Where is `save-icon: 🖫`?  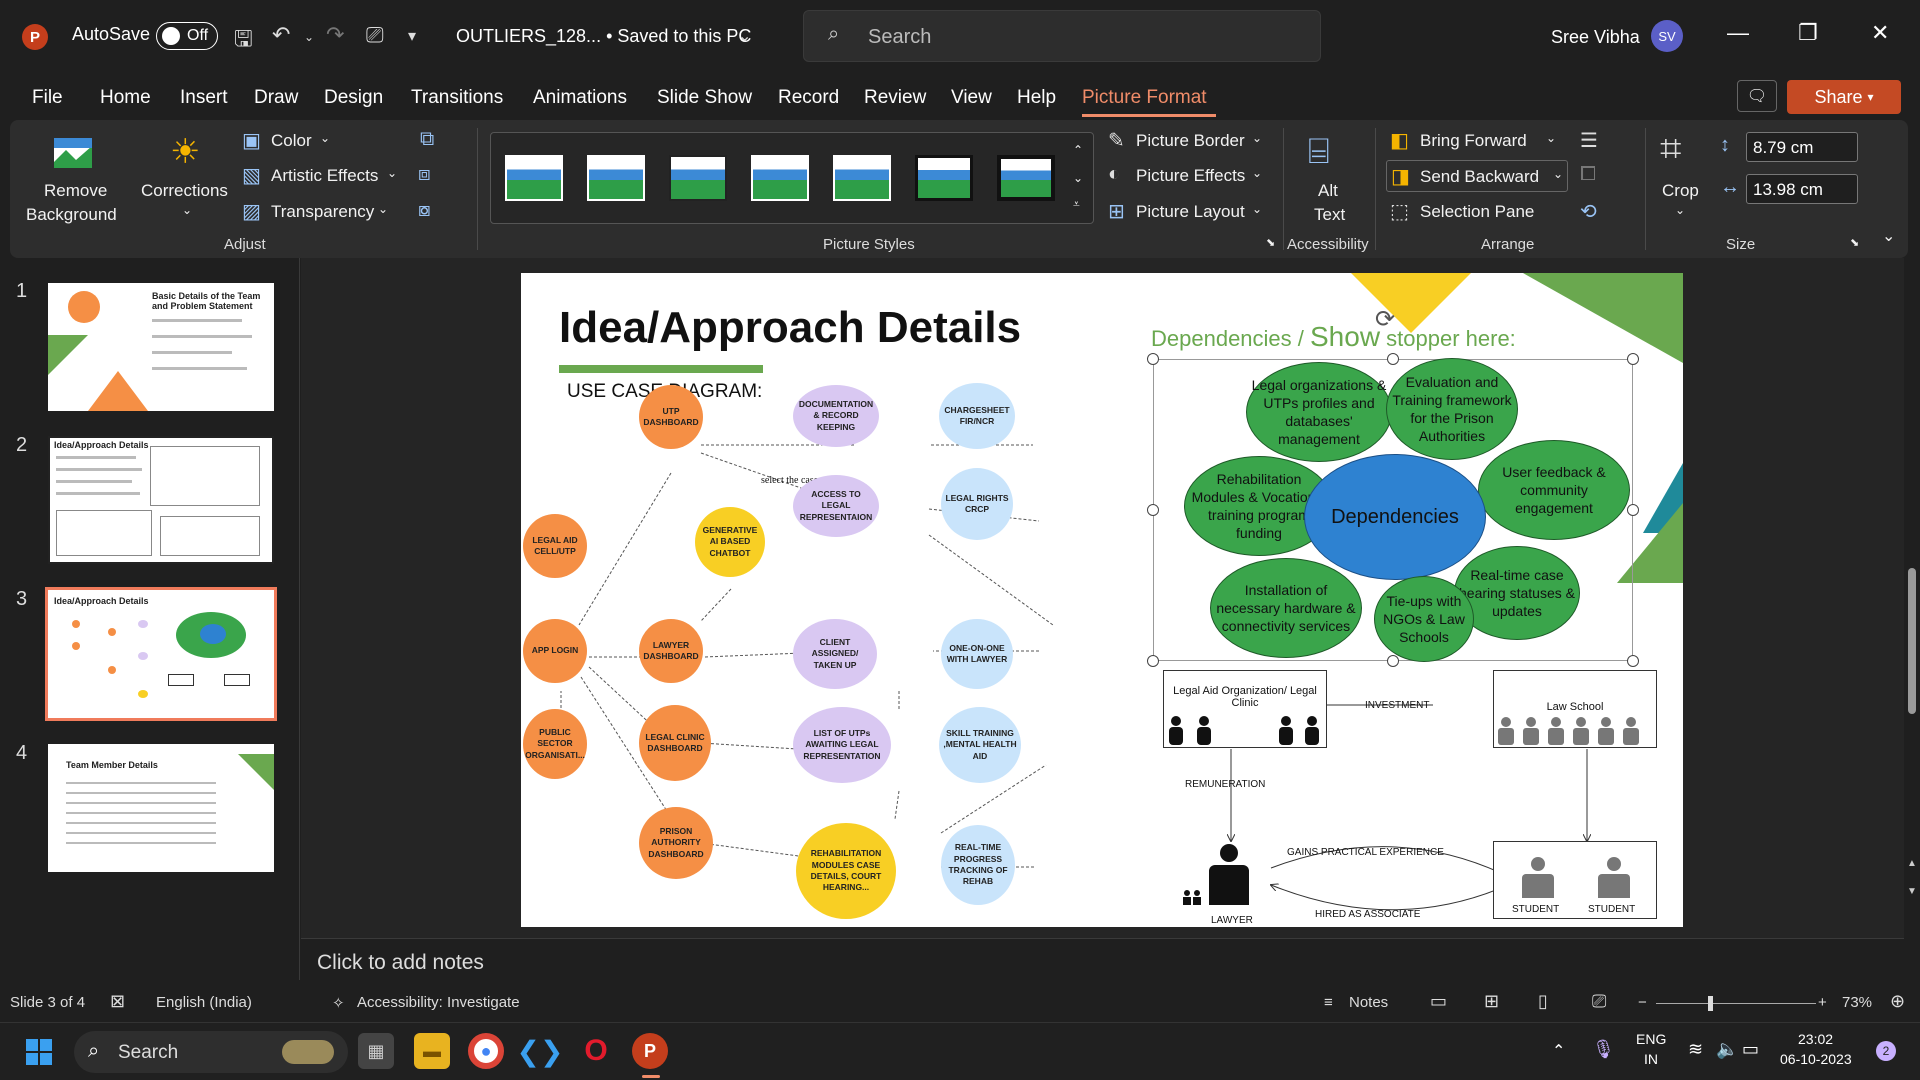
save-icon: 🖫 is located at coordinates (243, 41).